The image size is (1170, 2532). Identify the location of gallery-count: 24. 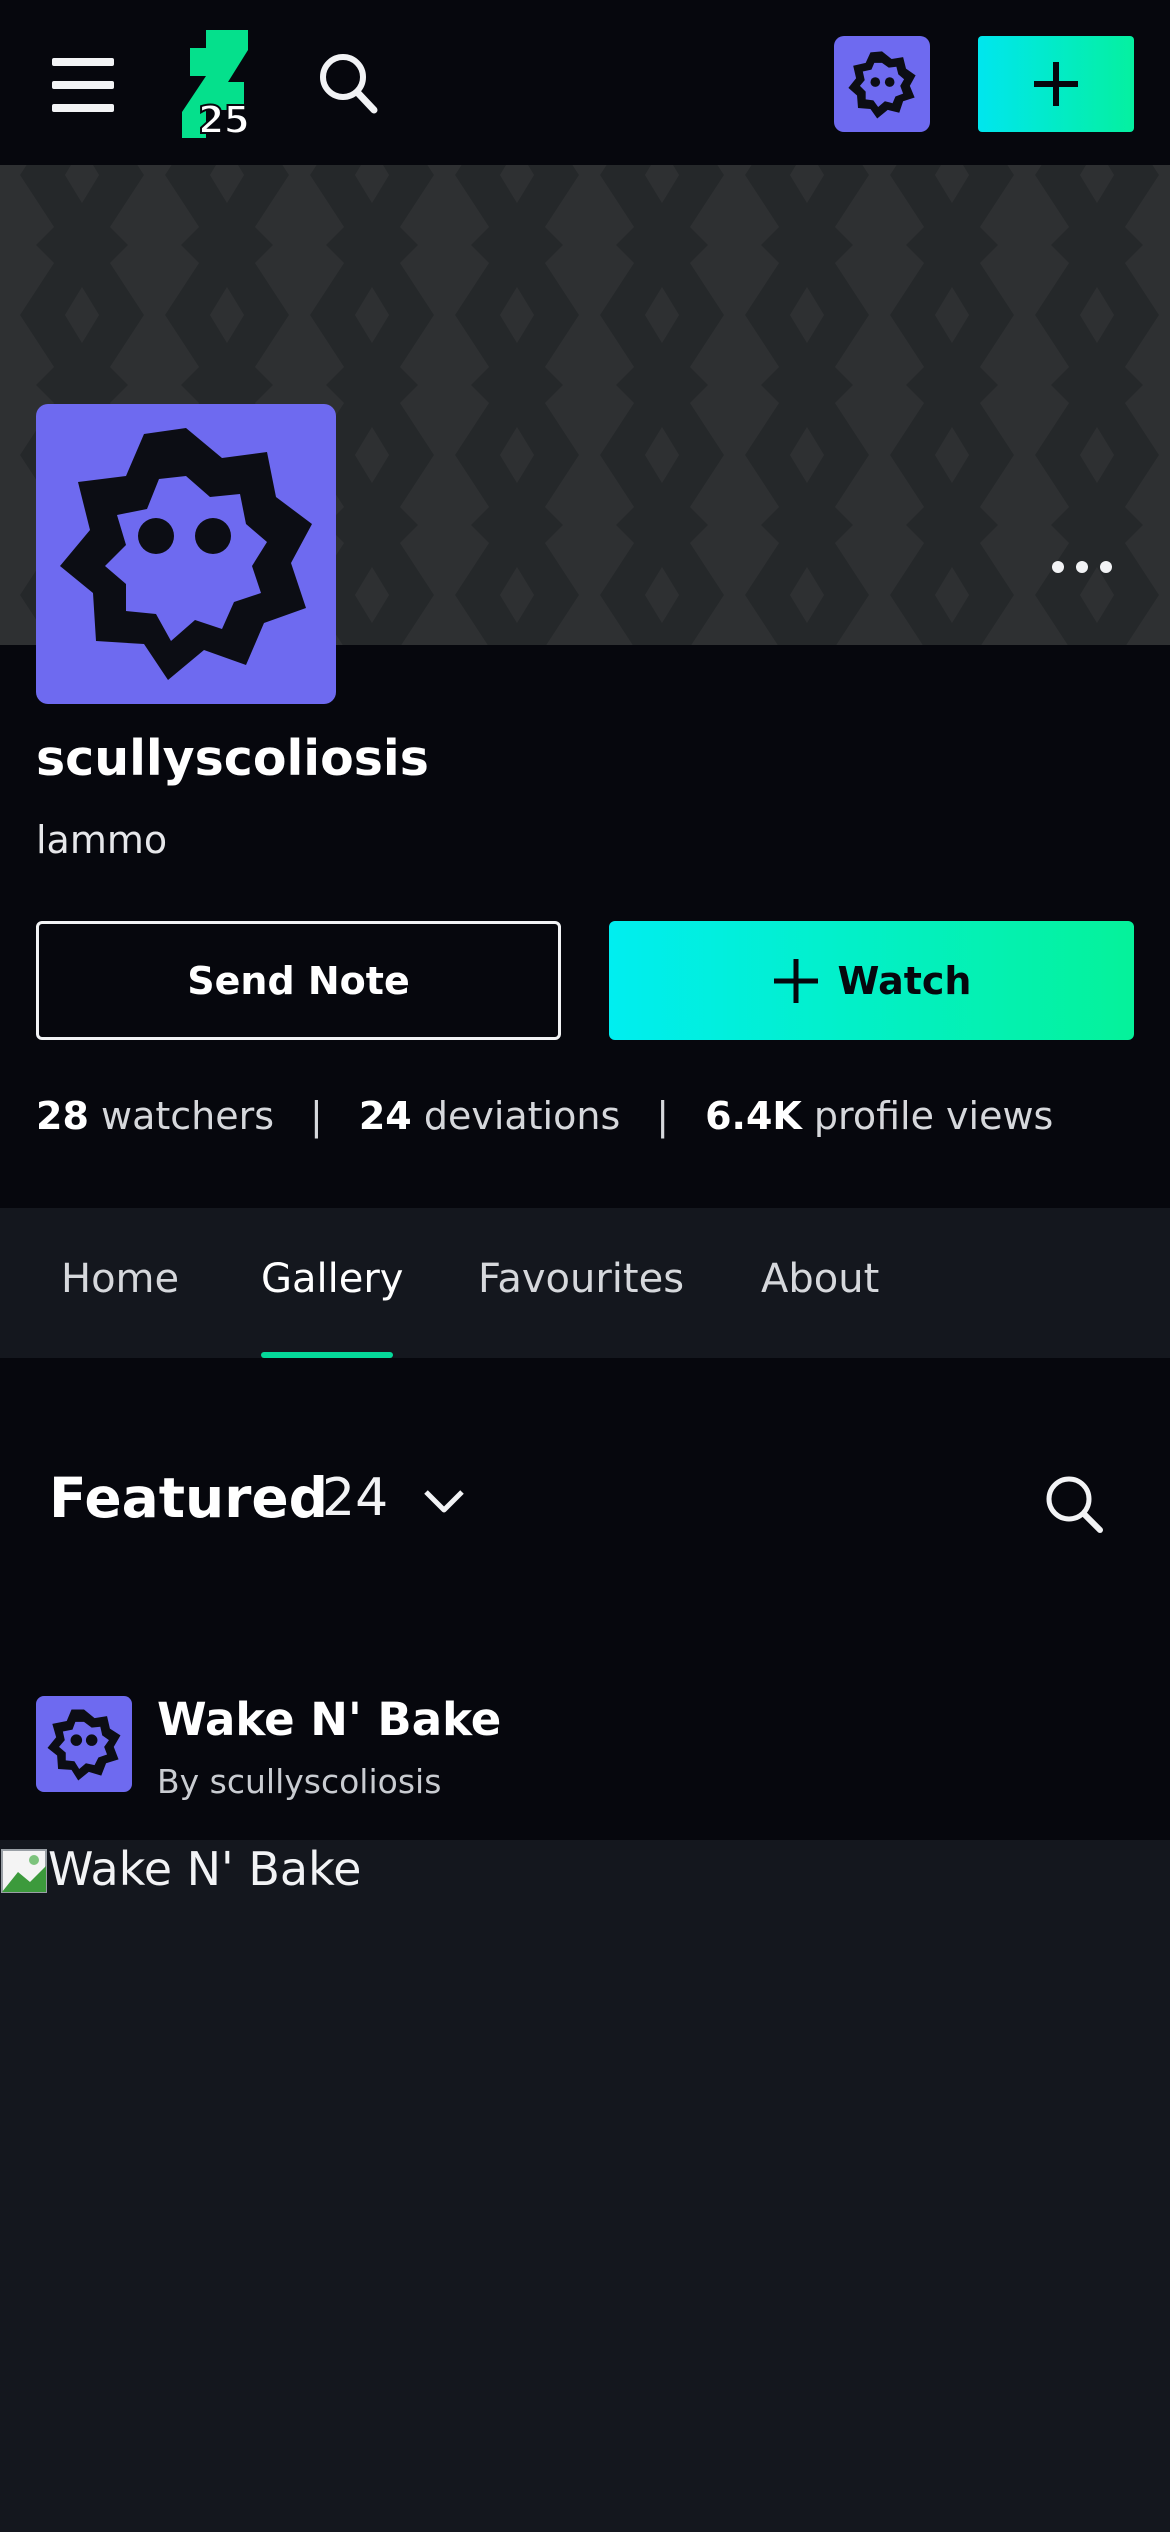
(355, 1498).